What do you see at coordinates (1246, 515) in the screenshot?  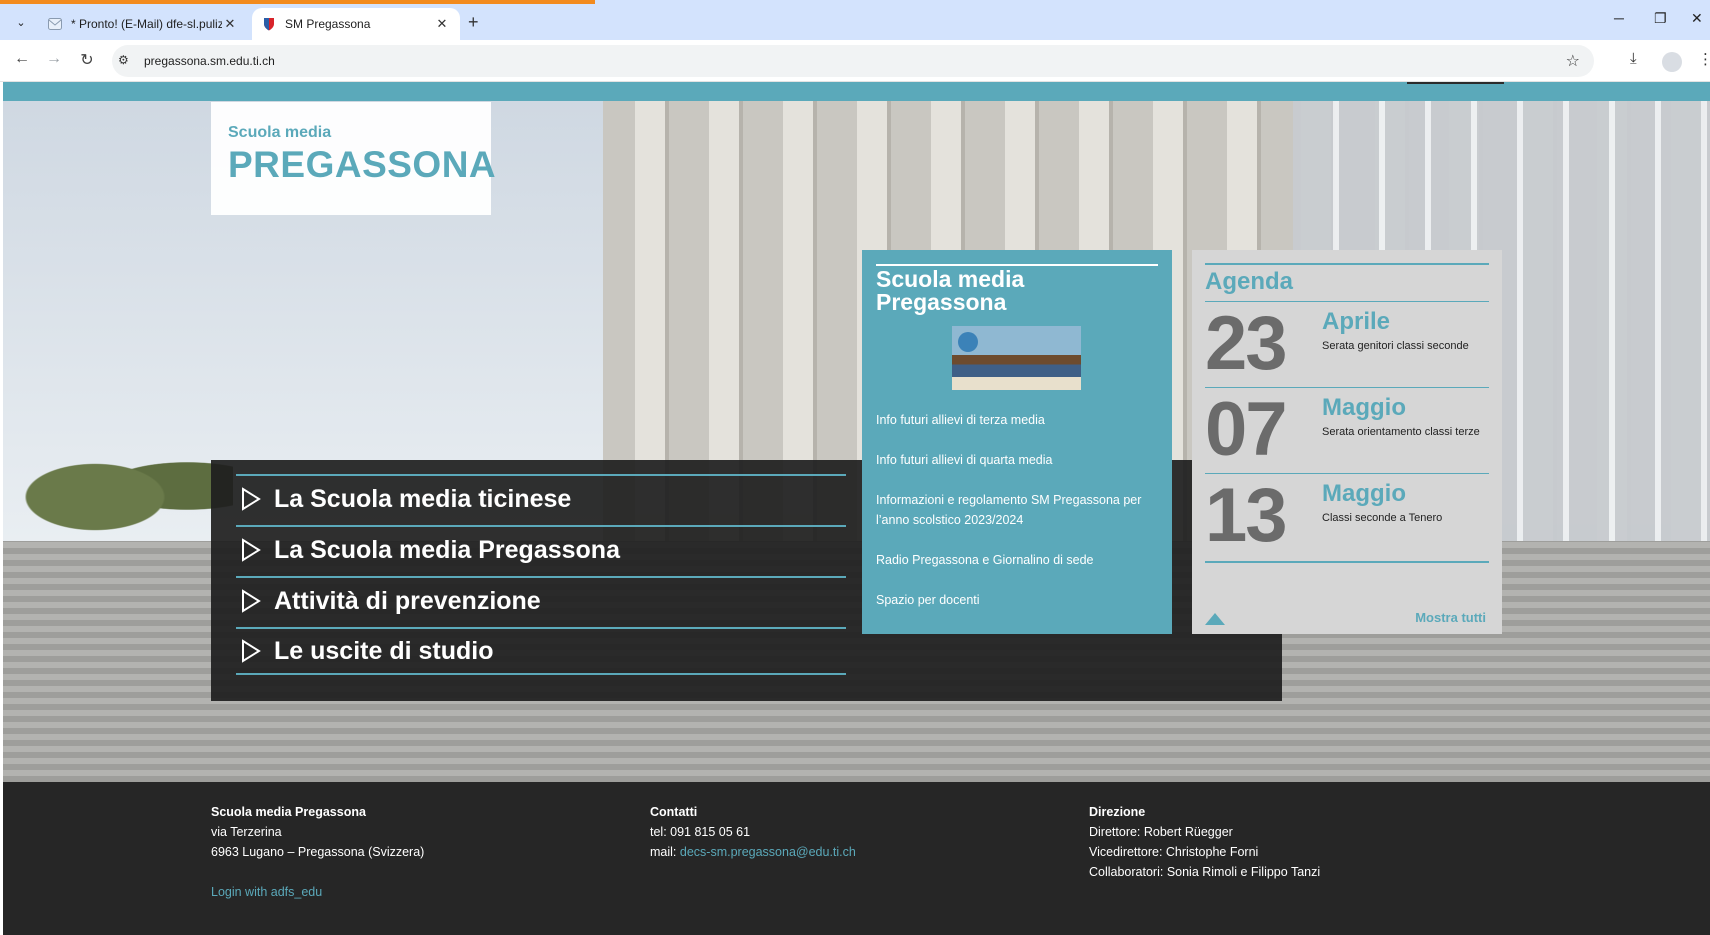 I see `agenda-day: 13` at bounding box center [1246, 515].